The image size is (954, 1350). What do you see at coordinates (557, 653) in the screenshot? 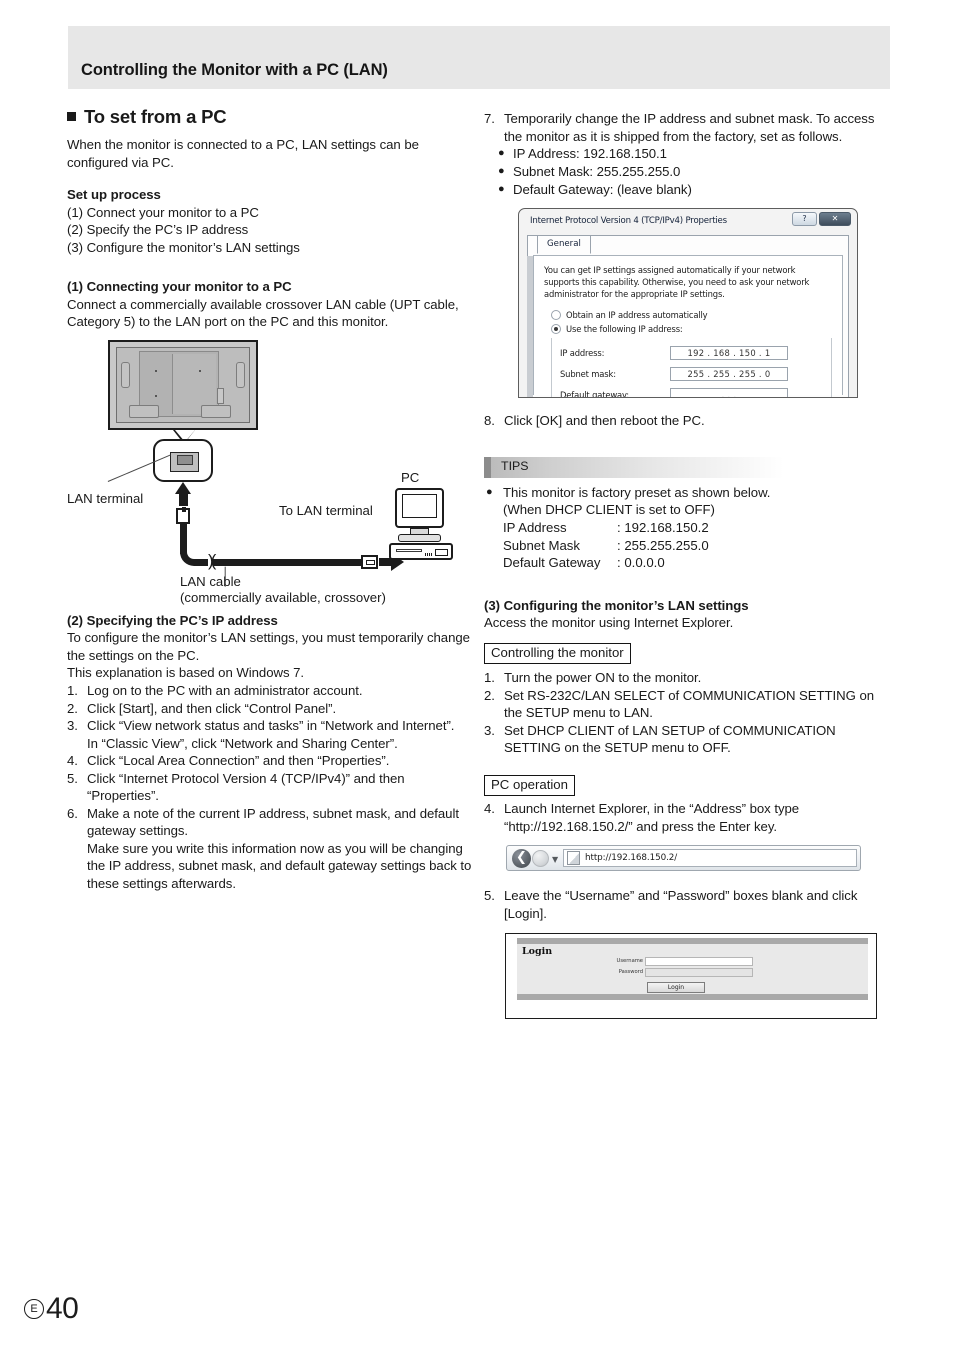
I see `controlling-the-monitor-label: Controlling the monitor` at bounding box center [557, 653].